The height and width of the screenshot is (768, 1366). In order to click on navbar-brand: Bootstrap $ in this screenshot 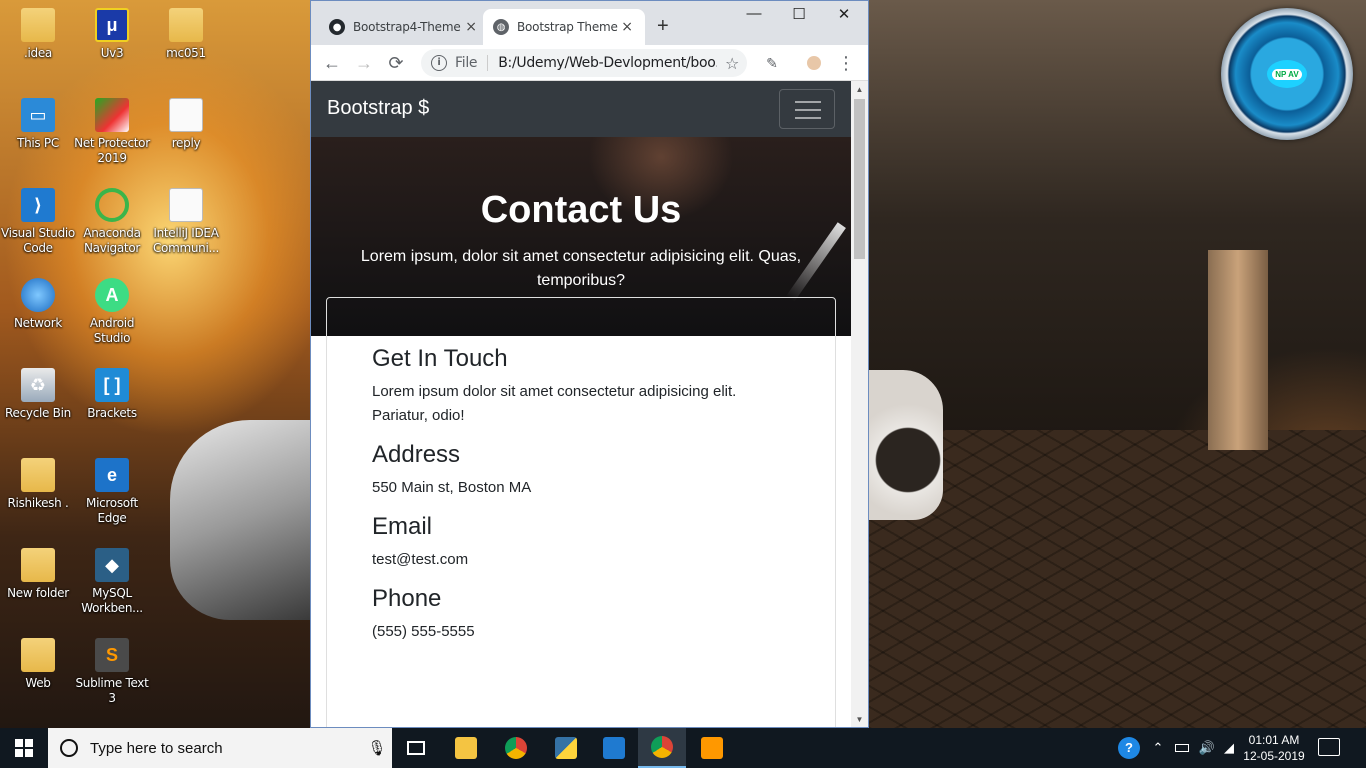, I will do `click(378, 108)`.